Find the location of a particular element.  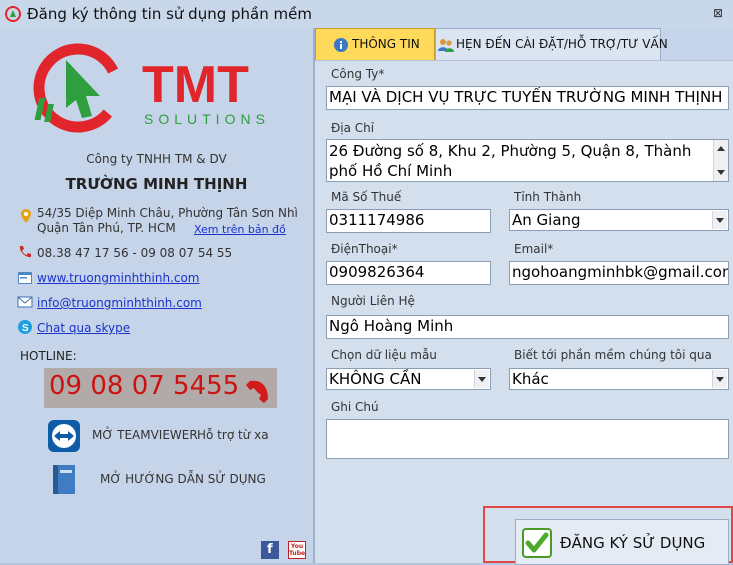

skype-icon: S is located at coordinates (25, 327).